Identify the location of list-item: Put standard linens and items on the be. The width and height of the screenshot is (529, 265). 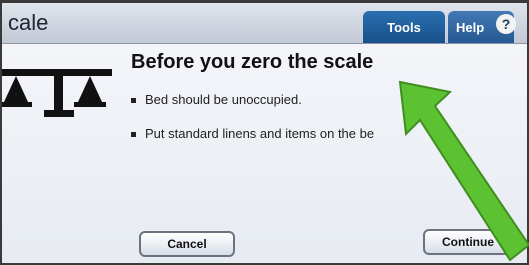
(252, 133).